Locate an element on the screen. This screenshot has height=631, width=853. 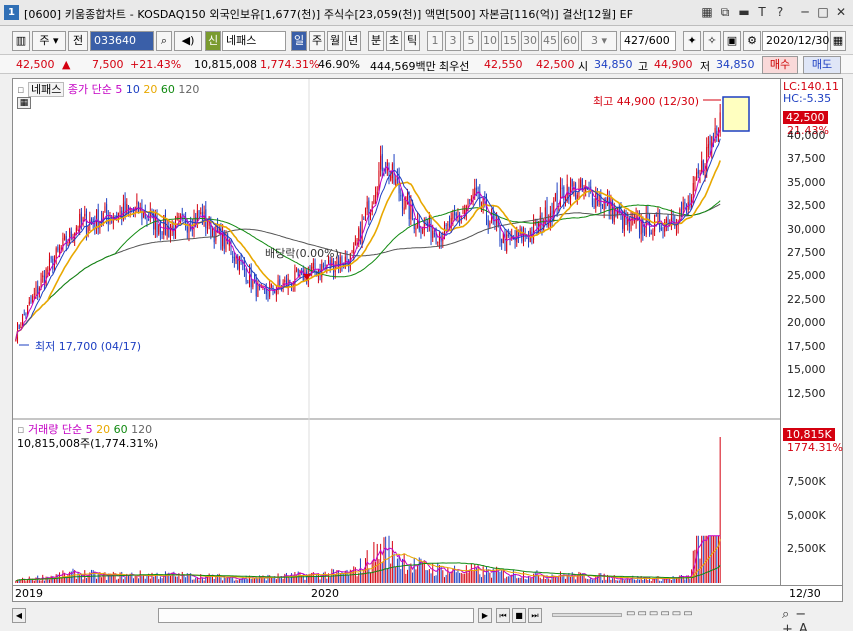
speed-slider is located at coordinates (587, 615).